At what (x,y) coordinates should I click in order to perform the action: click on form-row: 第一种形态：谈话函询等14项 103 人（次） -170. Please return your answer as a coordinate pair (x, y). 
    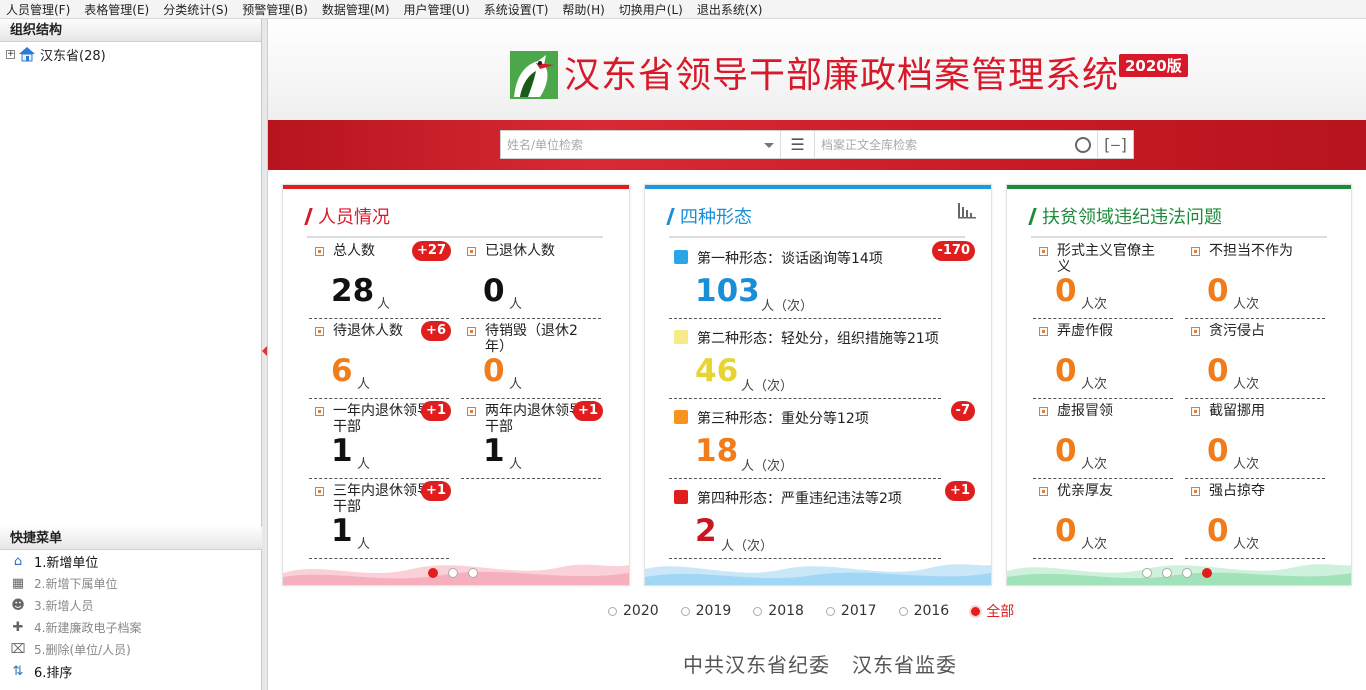
    Looking at the image, I should click on (822, 279).